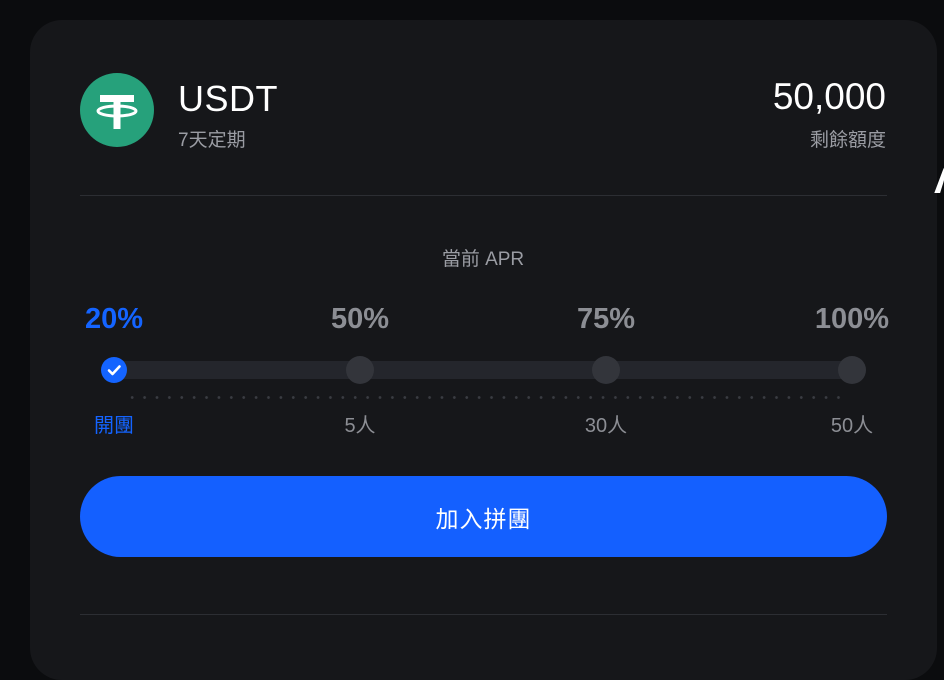  What do you see at coordinates (114, 426) in the screenshot?
I see `apr-tier-level-1: 開團` at bounding box center [114, 426].